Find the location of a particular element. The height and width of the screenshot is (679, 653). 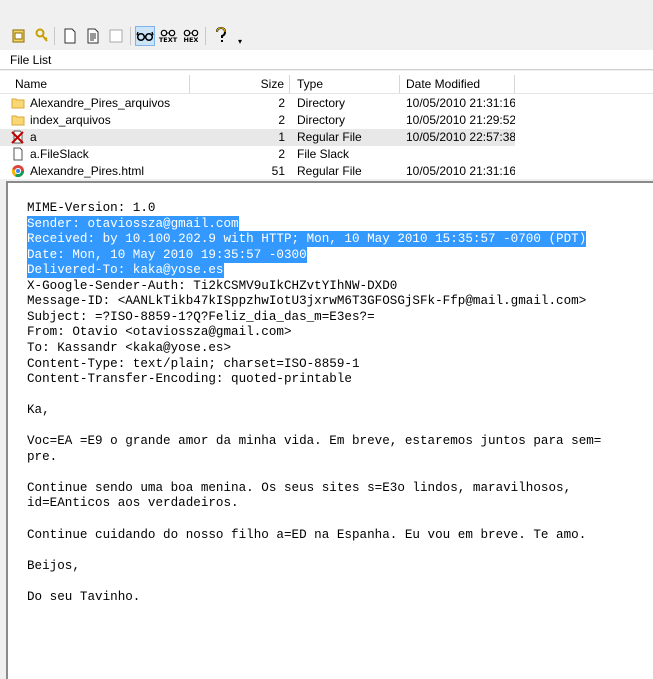

highlighted-text-line: Date: Mon, 10 May 2010 19:35:57 -0300 is located at coordinates (167, 254).